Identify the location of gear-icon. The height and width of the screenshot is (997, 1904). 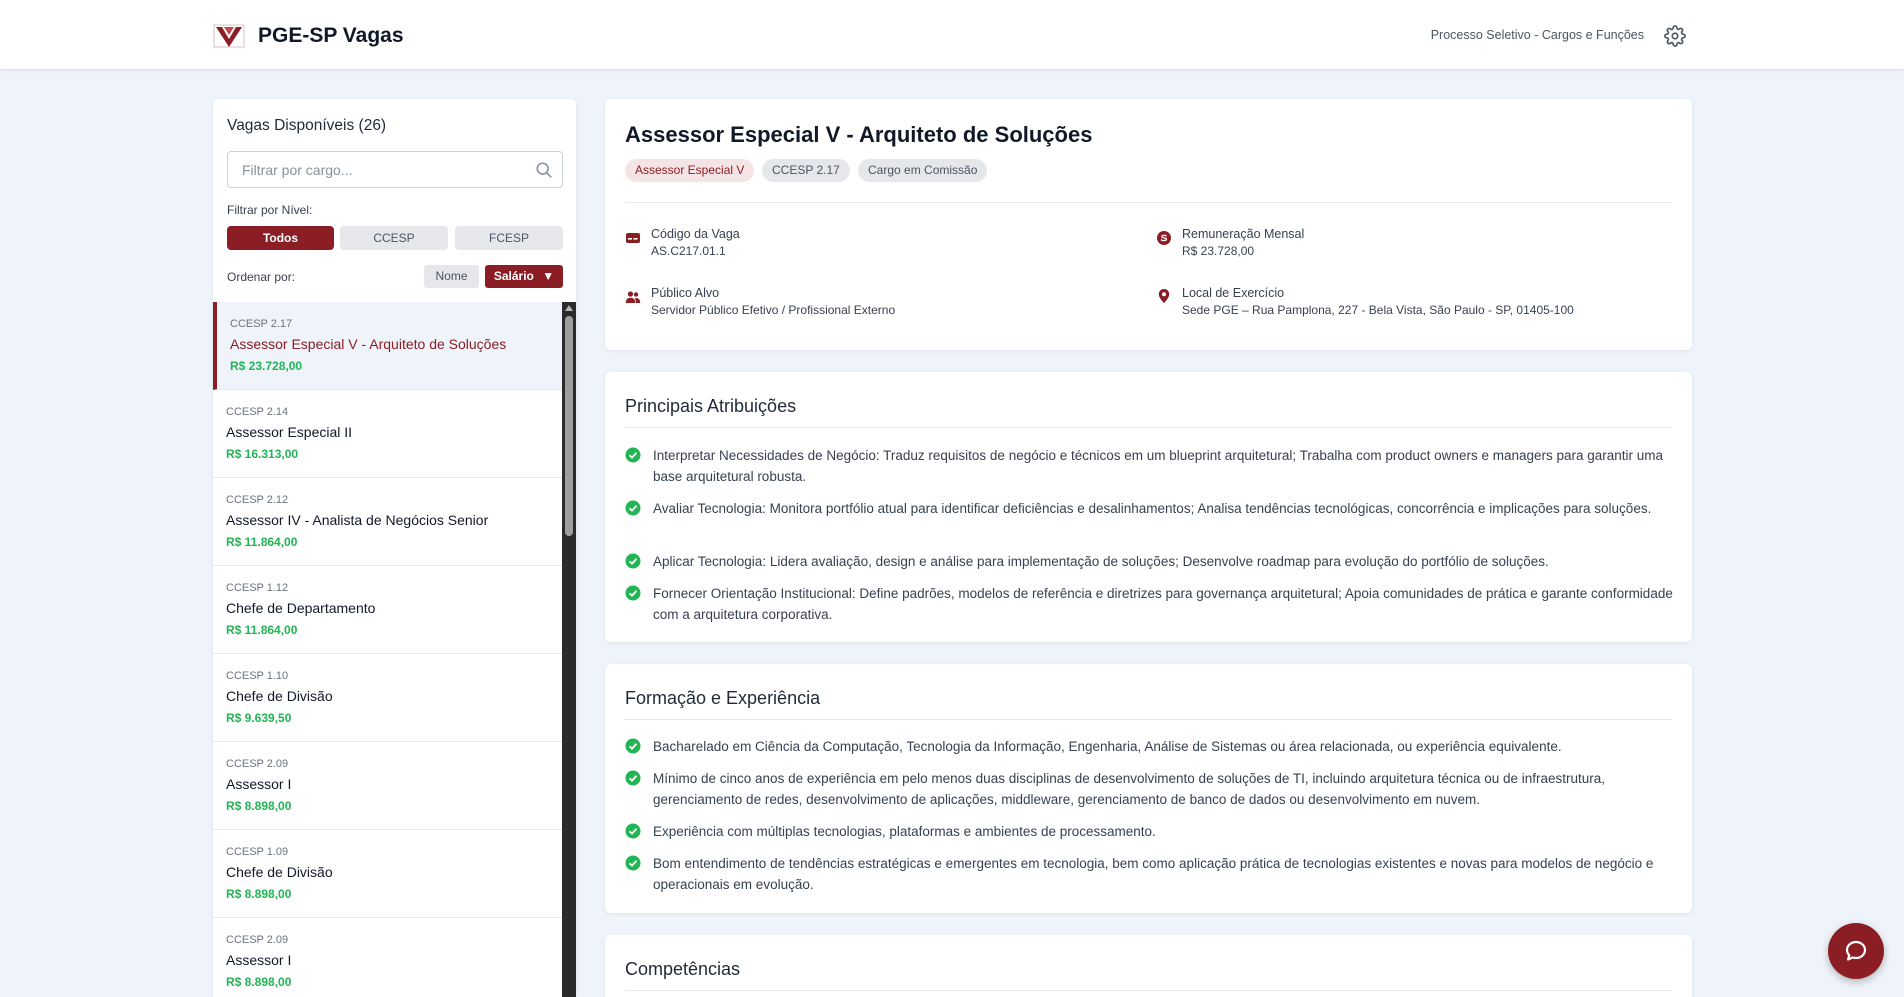
(1675, 36).